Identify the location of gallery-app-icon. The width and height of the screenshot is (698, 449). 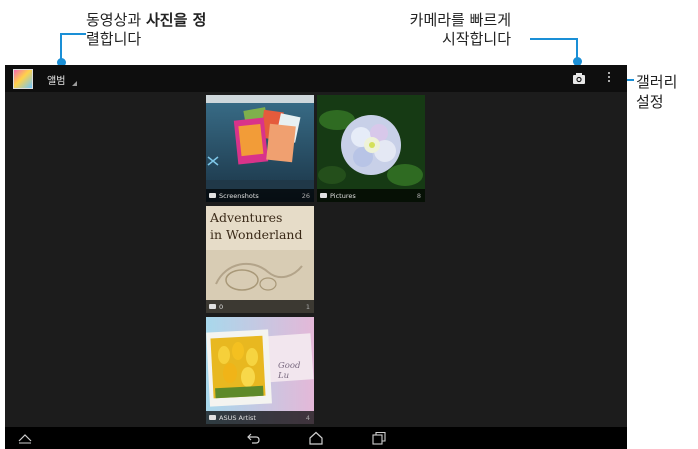
(23, 79).